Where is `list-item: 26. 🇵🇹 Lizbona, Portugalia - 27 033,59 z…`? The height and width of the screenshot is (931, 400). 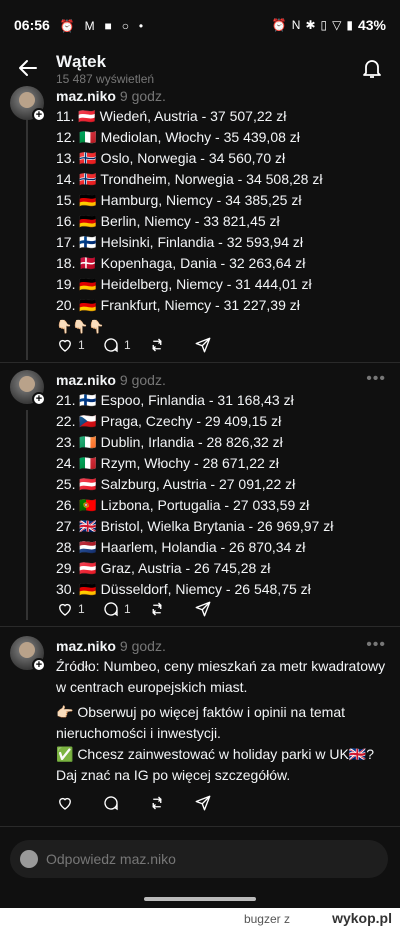 list-item: 26. 🇵🇹 Lizbona, Portugalia - 27 033,59 z… is located at coordinates (183, 505).